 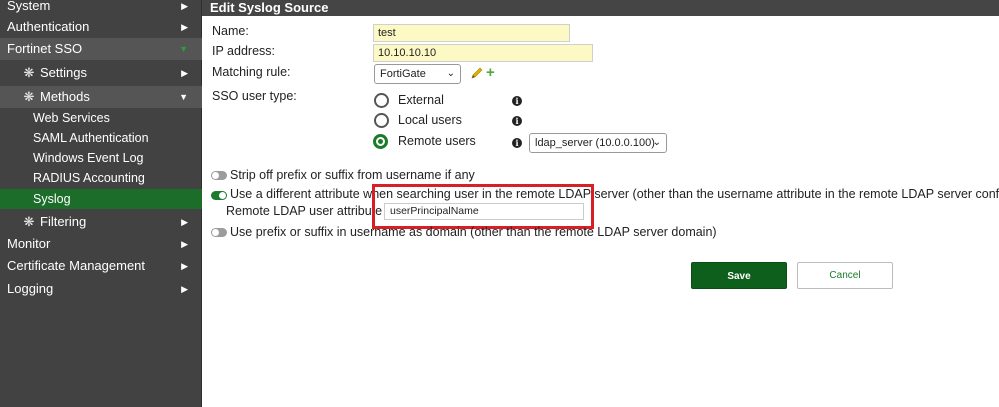 I want to click on sidebar-item-label: Methods, so click(x=65, y=96).